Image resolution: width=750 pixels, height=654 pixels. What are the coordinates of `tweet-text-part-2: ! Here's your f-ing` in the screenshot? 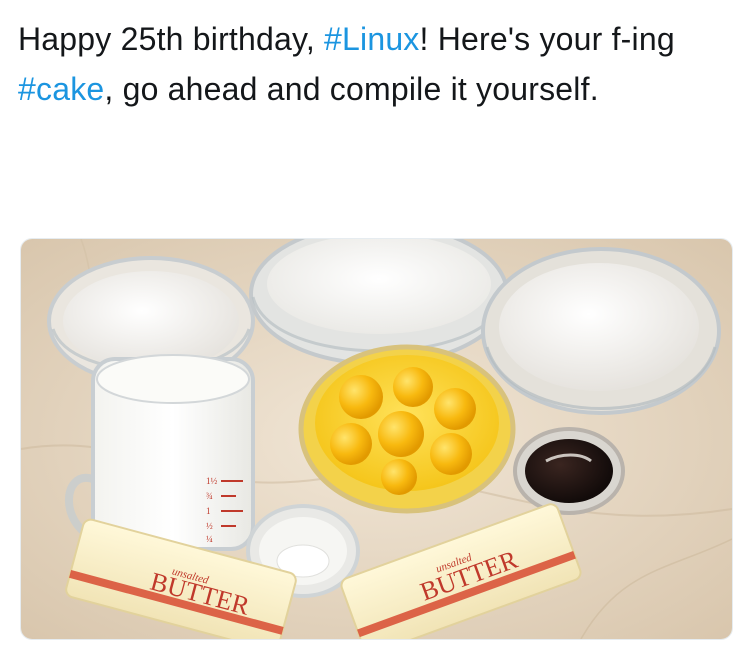 It's located at (547, 39).